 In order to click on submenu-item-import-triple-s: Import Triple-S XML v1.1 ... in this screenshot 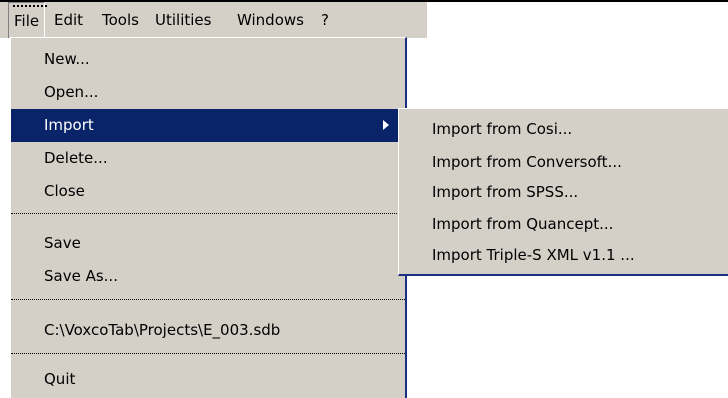, I will do `click(563, 255)`.